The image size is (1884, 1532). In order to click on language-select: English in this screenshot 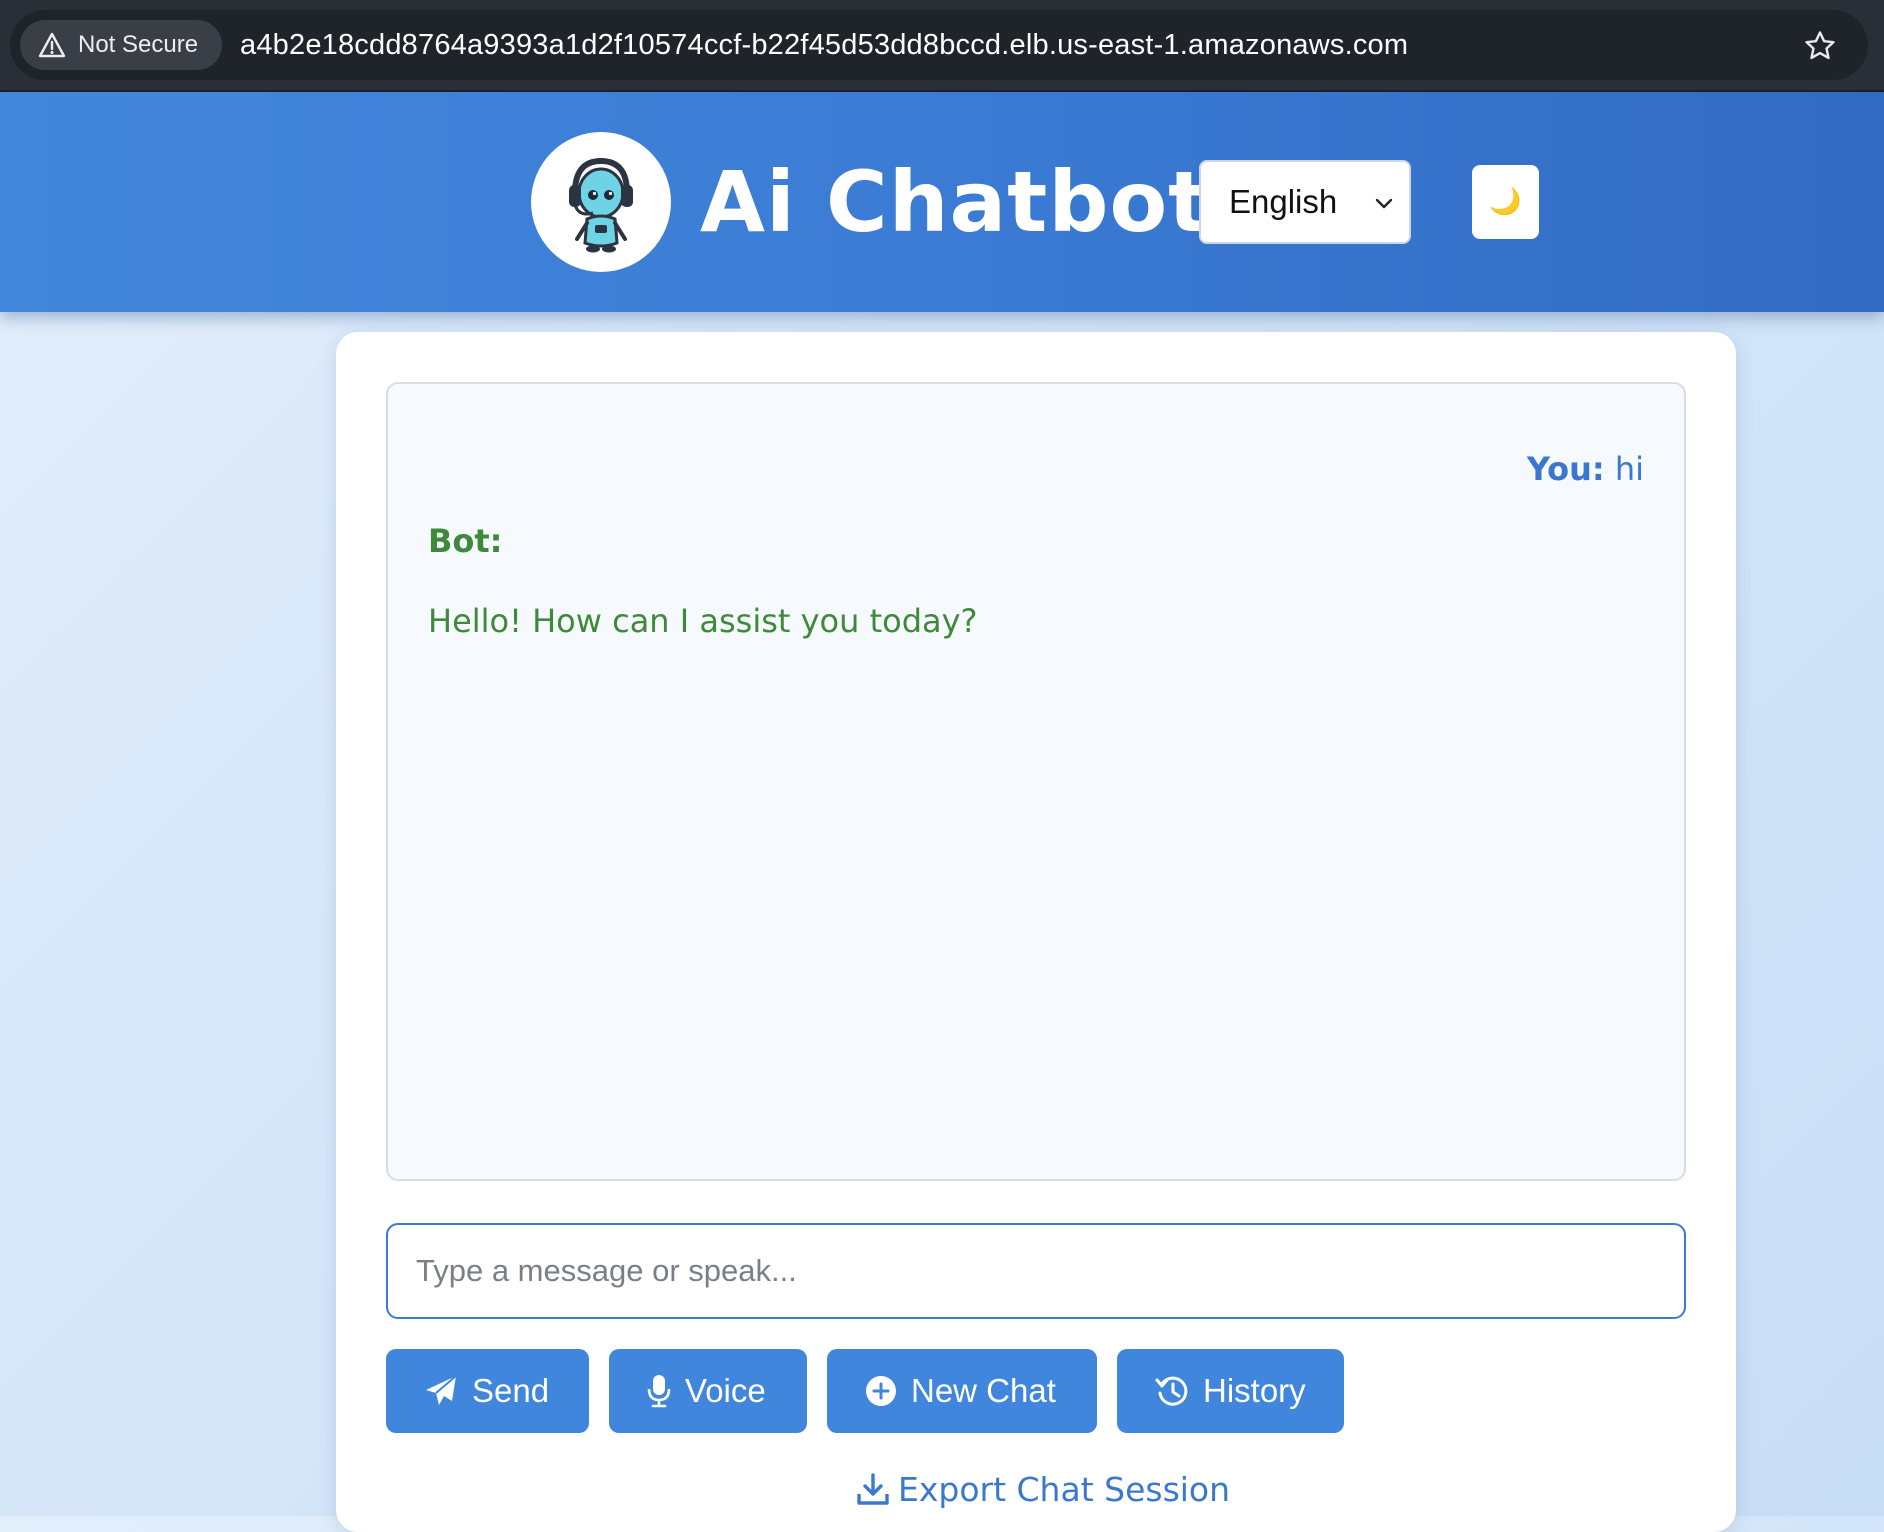, I will do `click(1305, 202)`.